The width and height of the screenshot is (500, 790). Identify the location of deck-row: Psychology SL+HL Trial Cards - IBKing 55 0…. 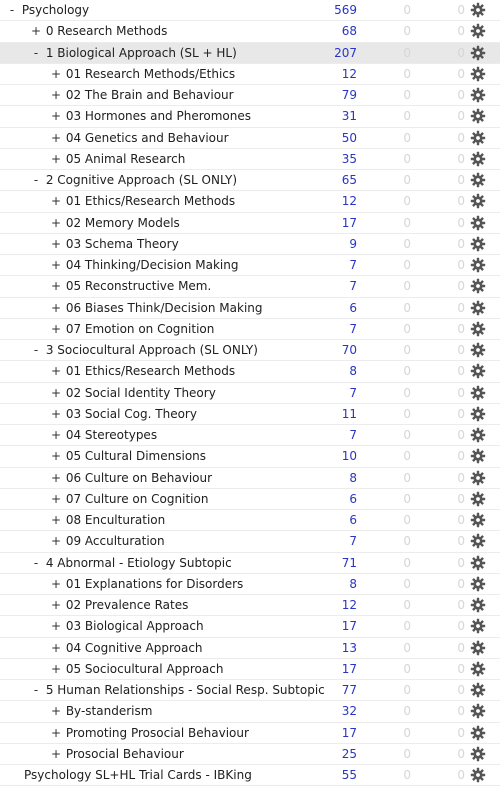
(250, 776).